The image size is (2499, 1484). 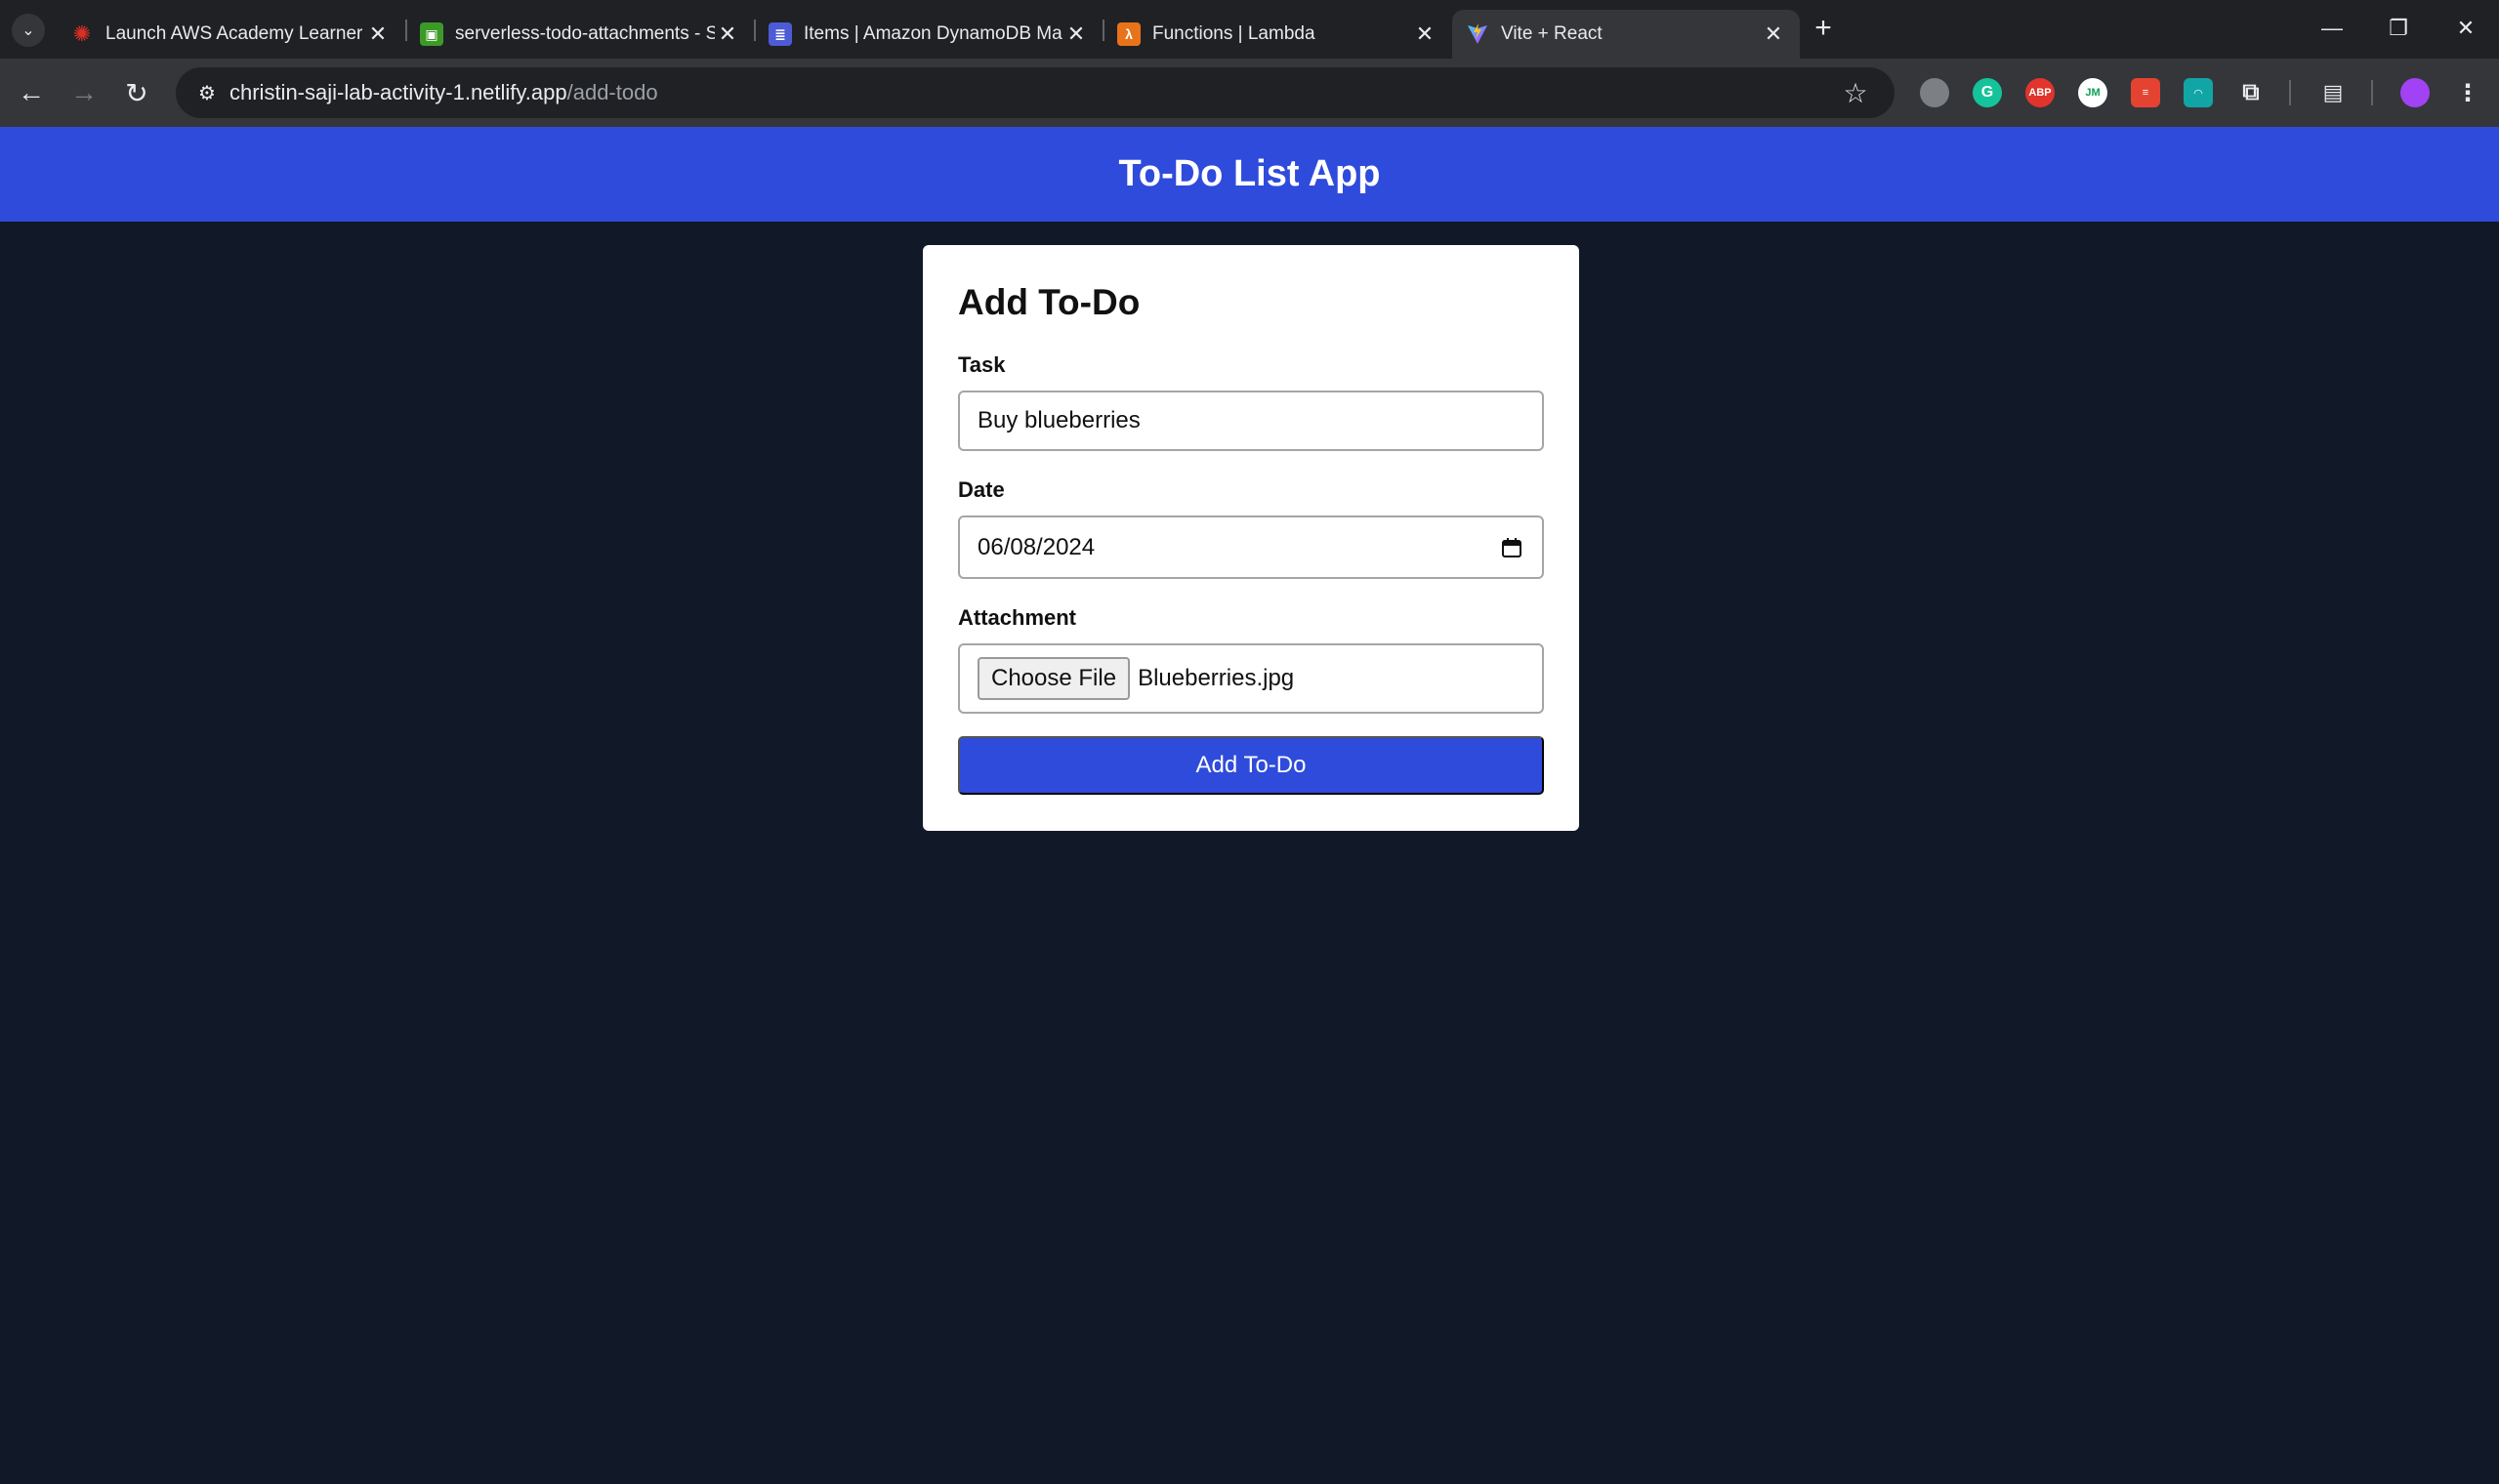 I want to click on teal-extension-icon: ◠, so click(x=2199, y=93).